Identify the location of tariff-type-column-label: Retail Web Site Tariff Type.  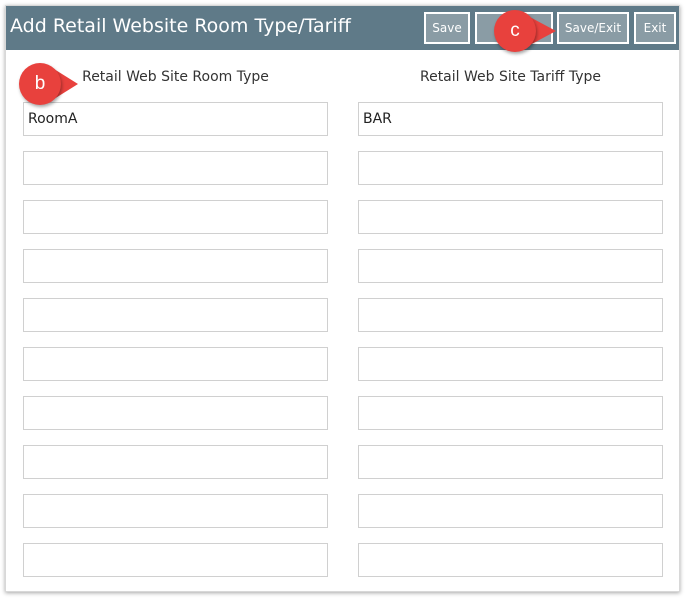
(510, 77).